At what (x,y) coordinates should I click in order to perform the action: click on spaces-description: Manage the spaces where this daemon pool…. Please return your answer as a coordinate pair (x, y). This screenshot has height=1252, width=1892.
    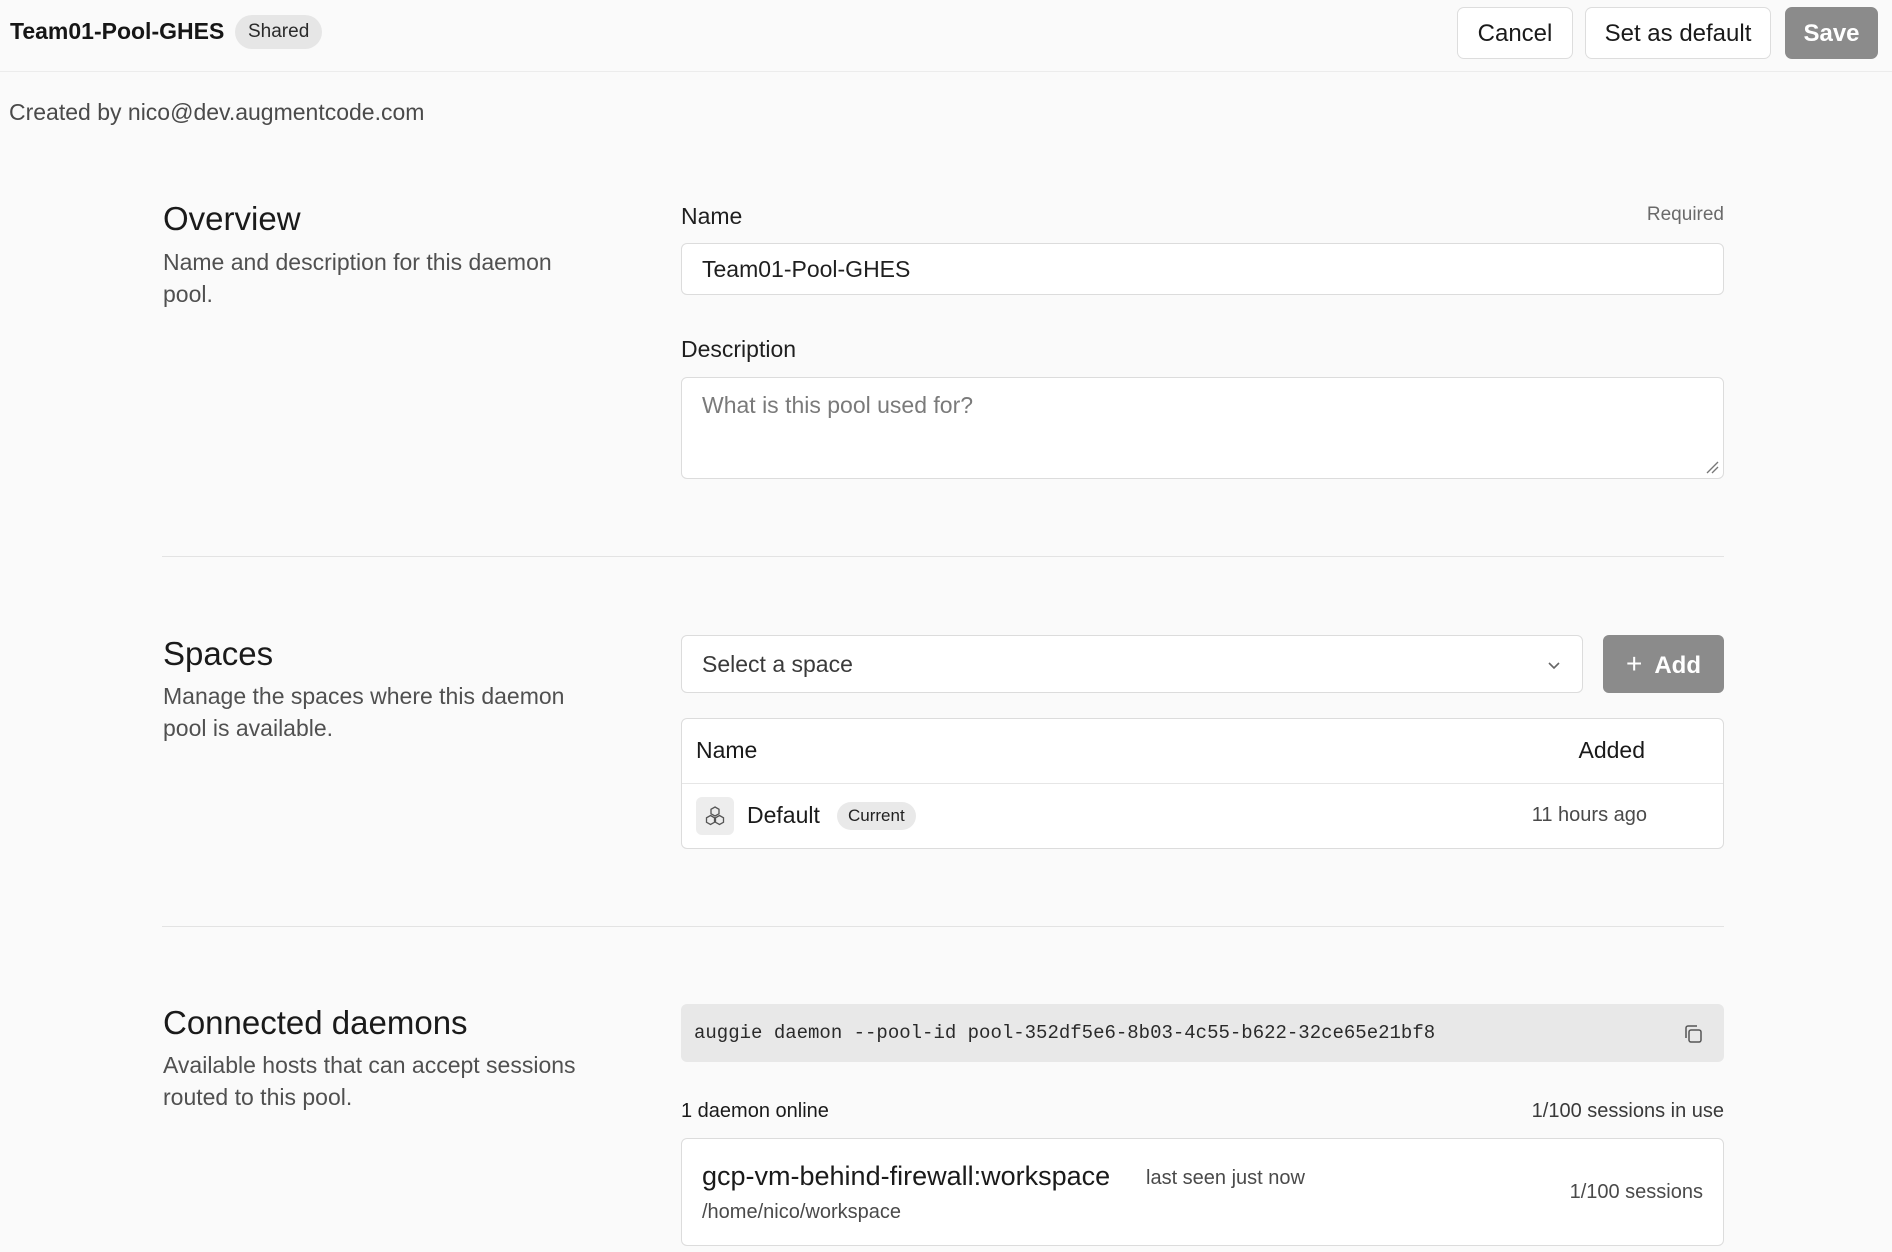
    Looking at the image, I should click on (364, 712).